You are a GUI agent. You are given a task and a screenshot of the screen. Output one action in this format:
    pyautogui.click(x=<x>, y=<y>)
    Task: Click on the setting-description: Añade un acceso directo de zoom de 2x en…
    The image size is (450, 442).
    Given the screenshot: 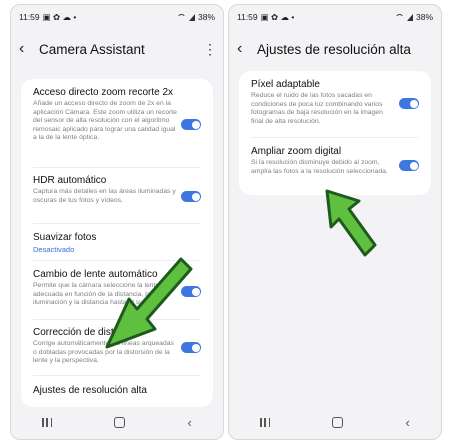 What is the action you would take?
    pyautogui.click(x=105, y=121)
    